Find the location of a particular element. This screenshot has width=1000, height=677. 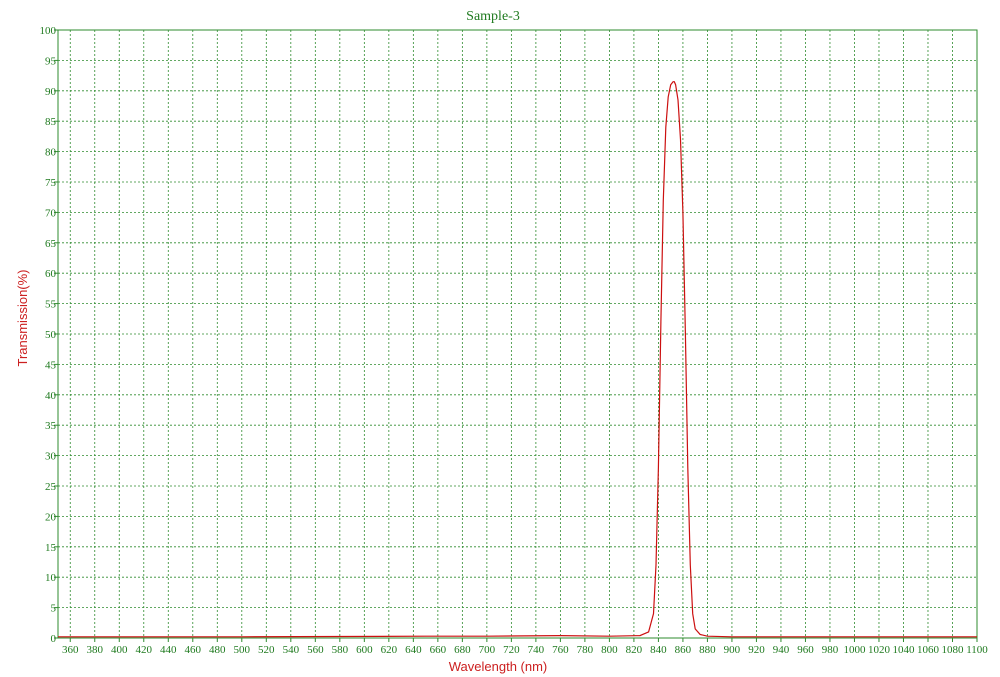

x-tick-label: 640 is located at coordinates (413, 650).